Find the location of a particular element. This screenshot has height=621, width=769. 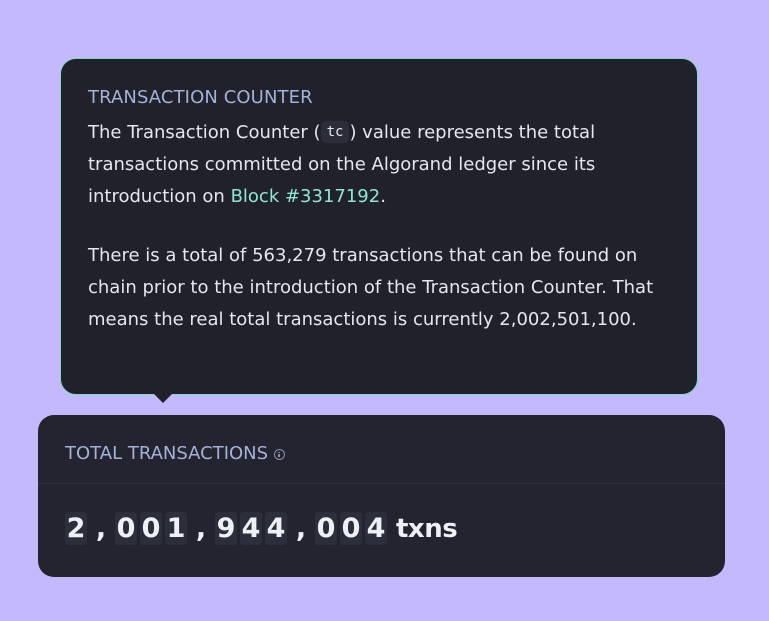

card-body: 2,001,944,004 txns is located at coordinates (381, 514).